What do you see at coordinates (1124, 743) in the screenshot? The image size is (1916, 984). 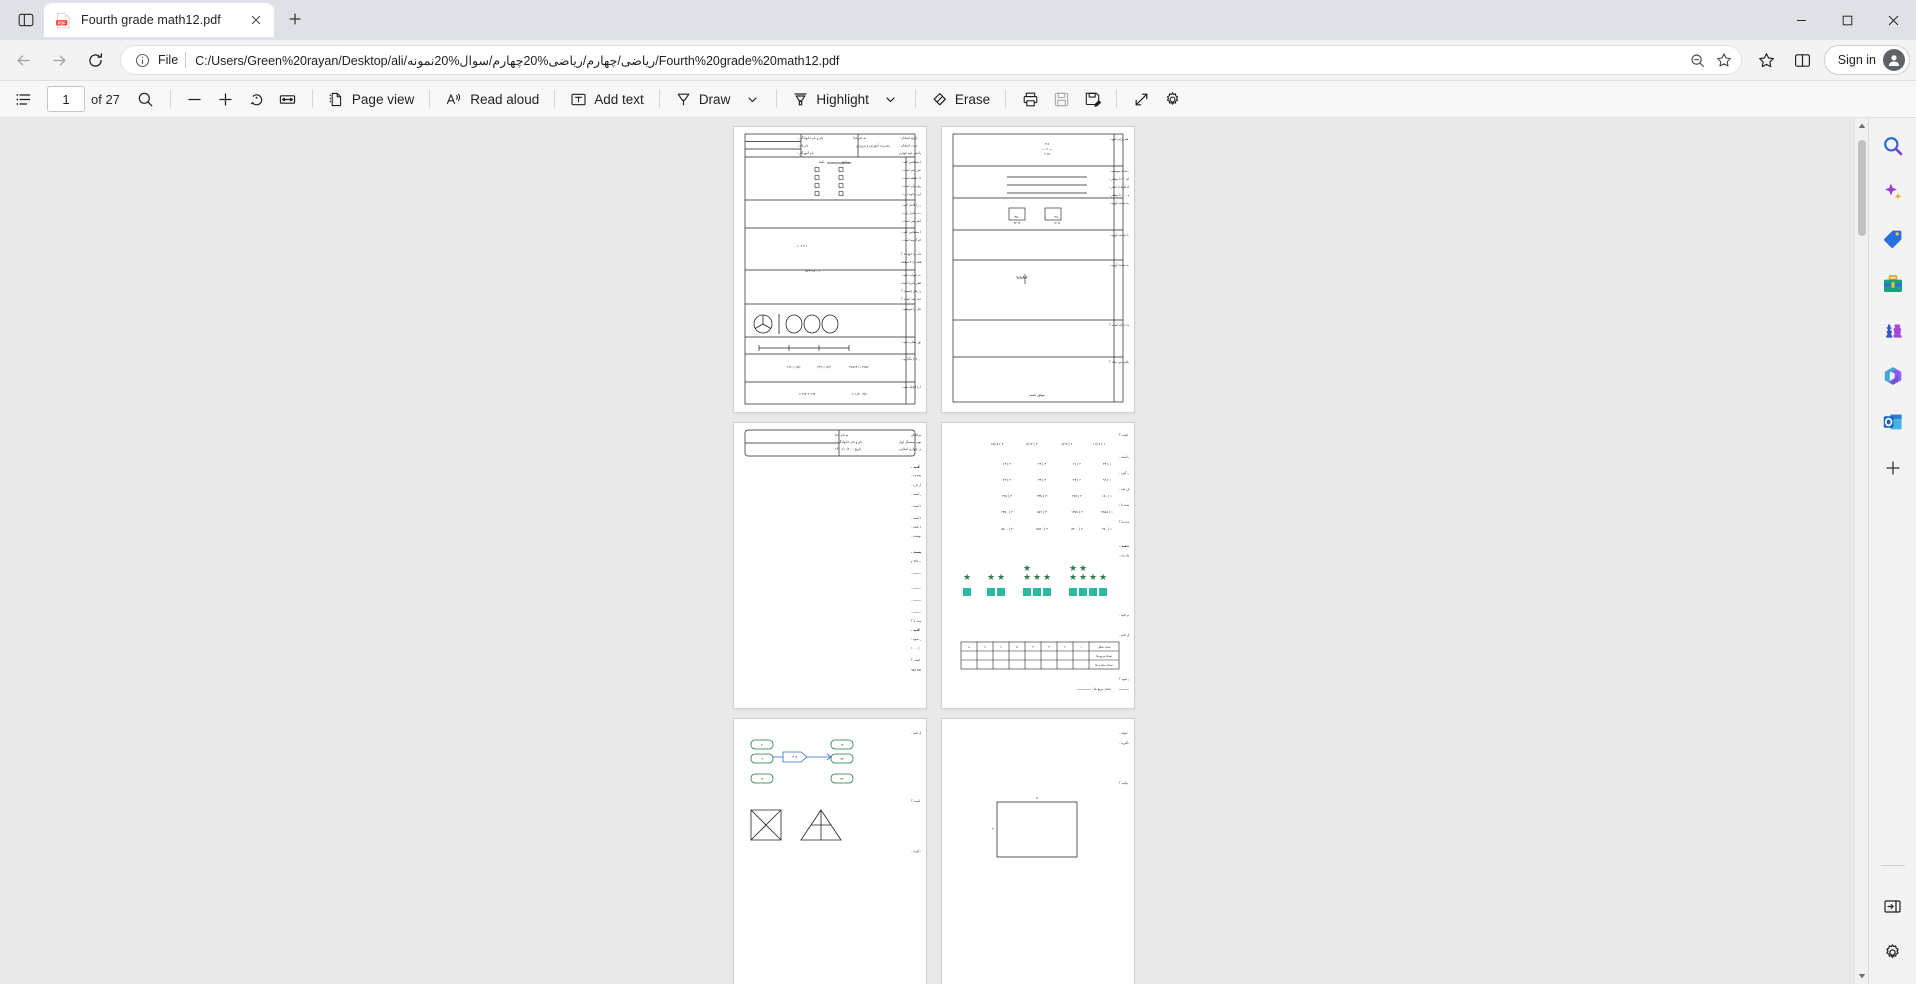 I see `svg-text:( راه حل ) ۳۰ روز در نظر بگیری: ( راه حل ) ۳۰ روز در نظر بگیرید .` at bounding box center [1124, 743].